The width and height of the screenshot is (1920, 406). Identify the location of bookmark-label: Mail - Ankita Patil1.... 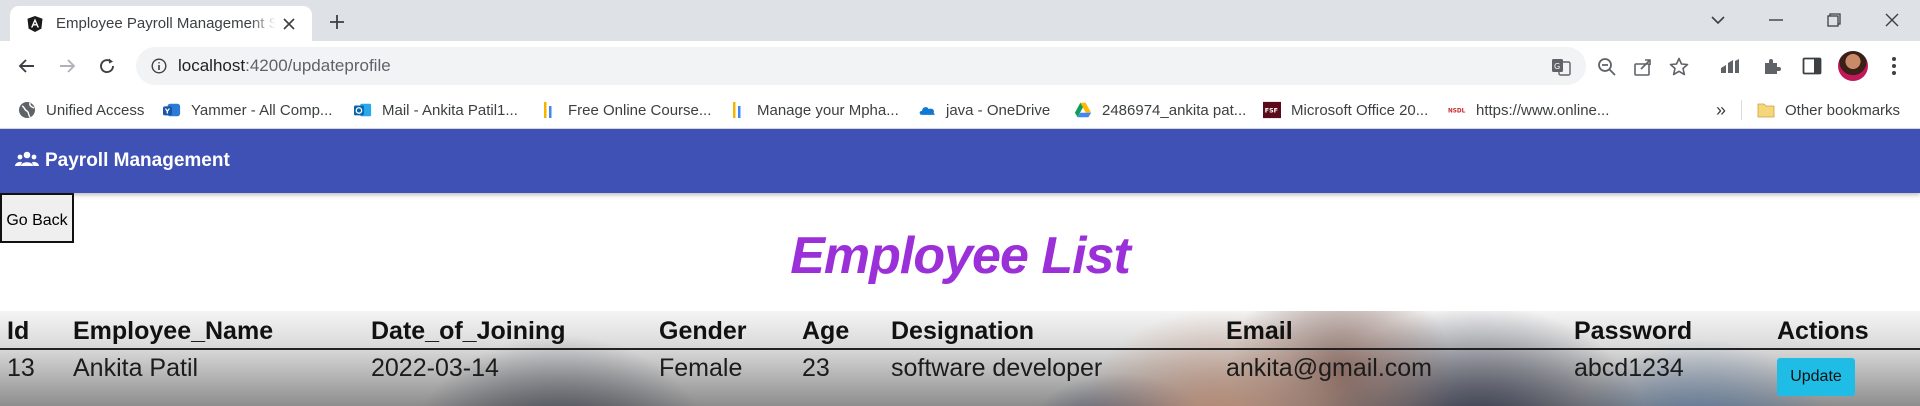
(450, 110).